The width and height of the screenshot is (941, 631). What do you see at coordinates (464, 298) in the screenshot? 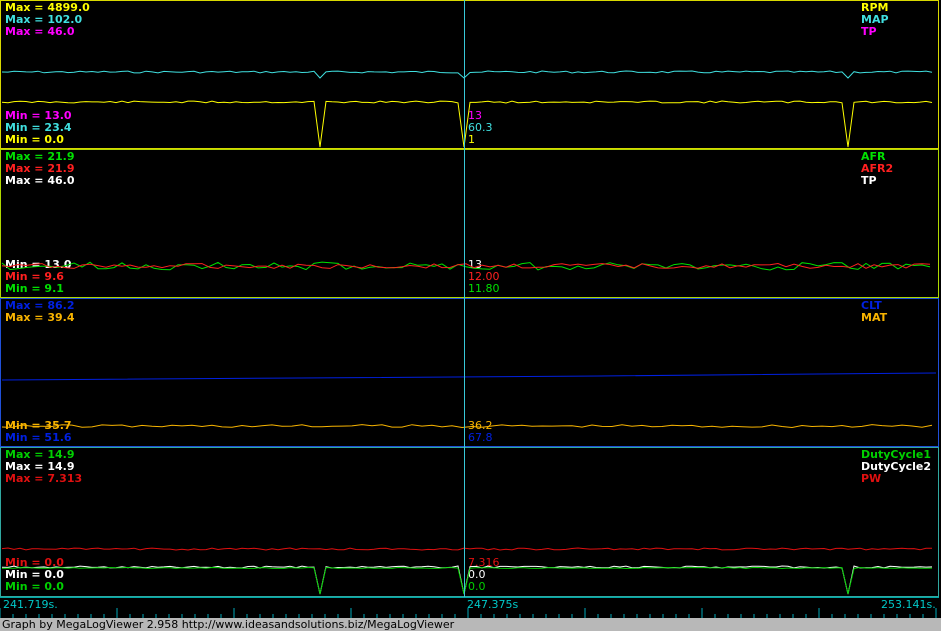
I see `time-cursor-line` at bounding box center [464, 298].